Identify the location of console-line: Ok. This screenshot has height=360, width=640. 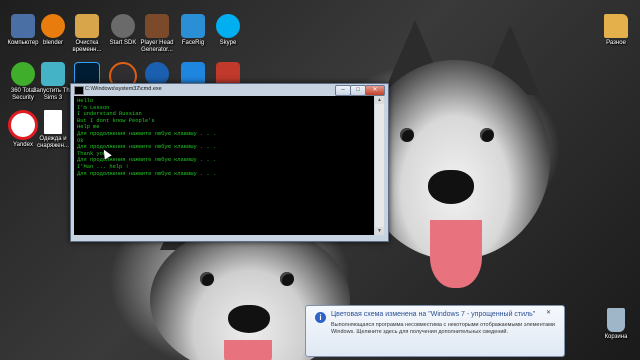
(80, 140).